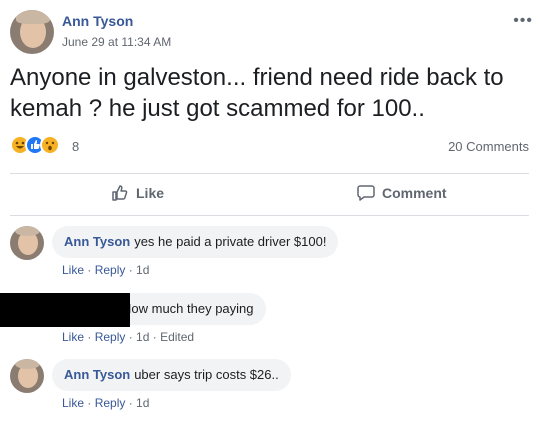  I want to click on more-horizontal-icon: •••, so click(523, 21).